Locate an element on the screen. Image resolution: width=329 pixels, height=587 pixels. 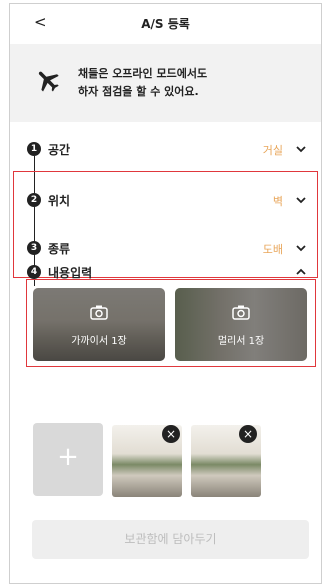
step-number-badge: 1 is located at coordinates (34, 149).